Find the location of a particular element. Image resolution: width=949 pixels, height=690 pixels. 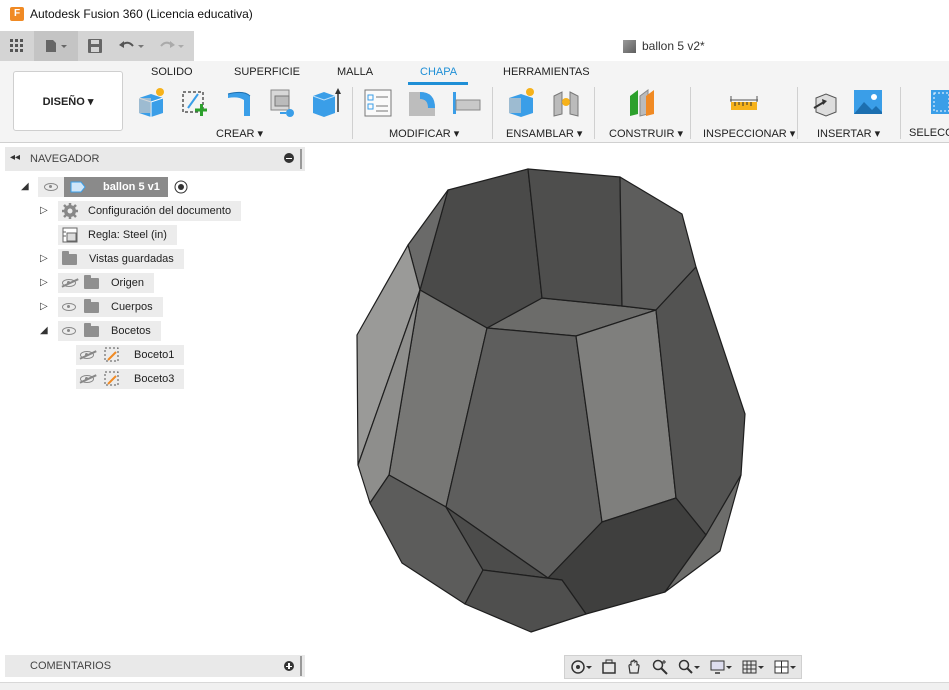

redo-button is located at coordinates (172, 46).